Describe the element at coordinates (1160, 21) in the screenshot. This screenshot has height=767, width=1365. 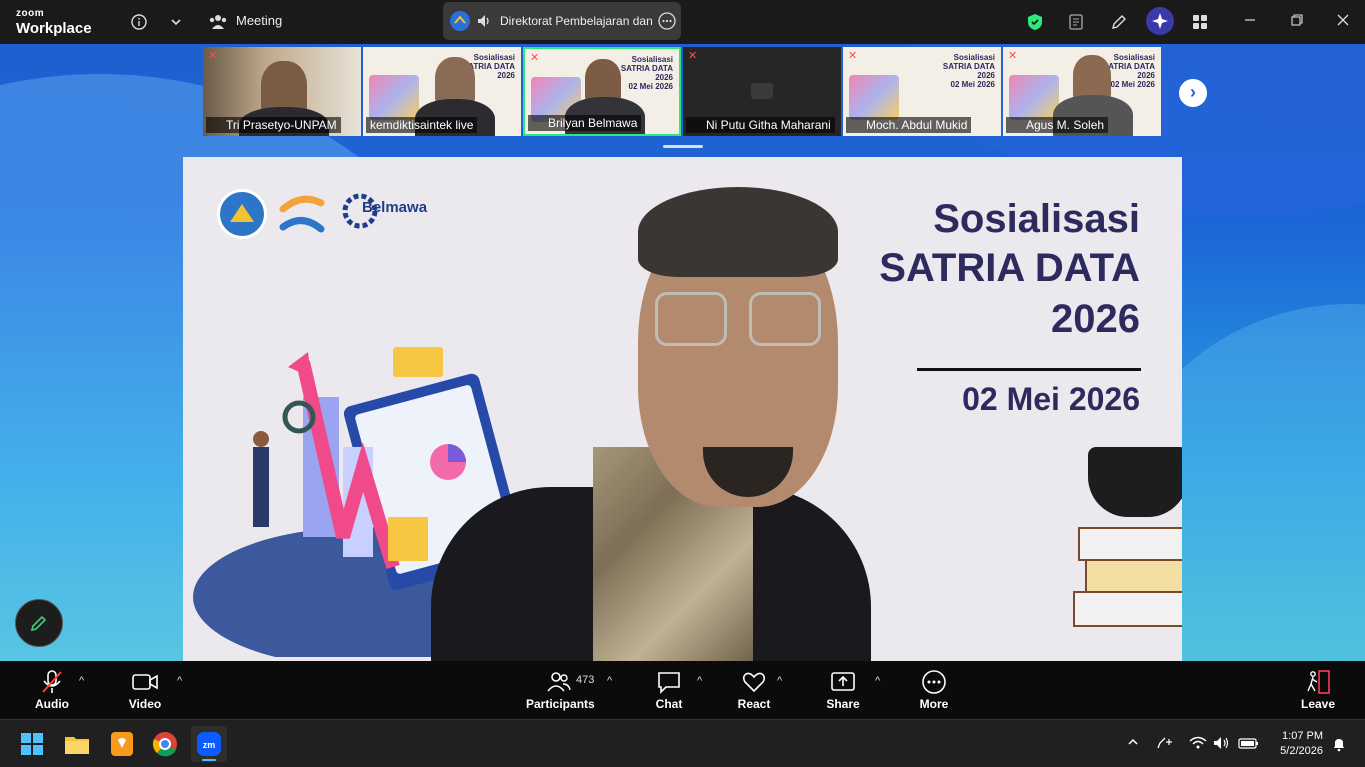
I see `ai-companion-icon` at that location.